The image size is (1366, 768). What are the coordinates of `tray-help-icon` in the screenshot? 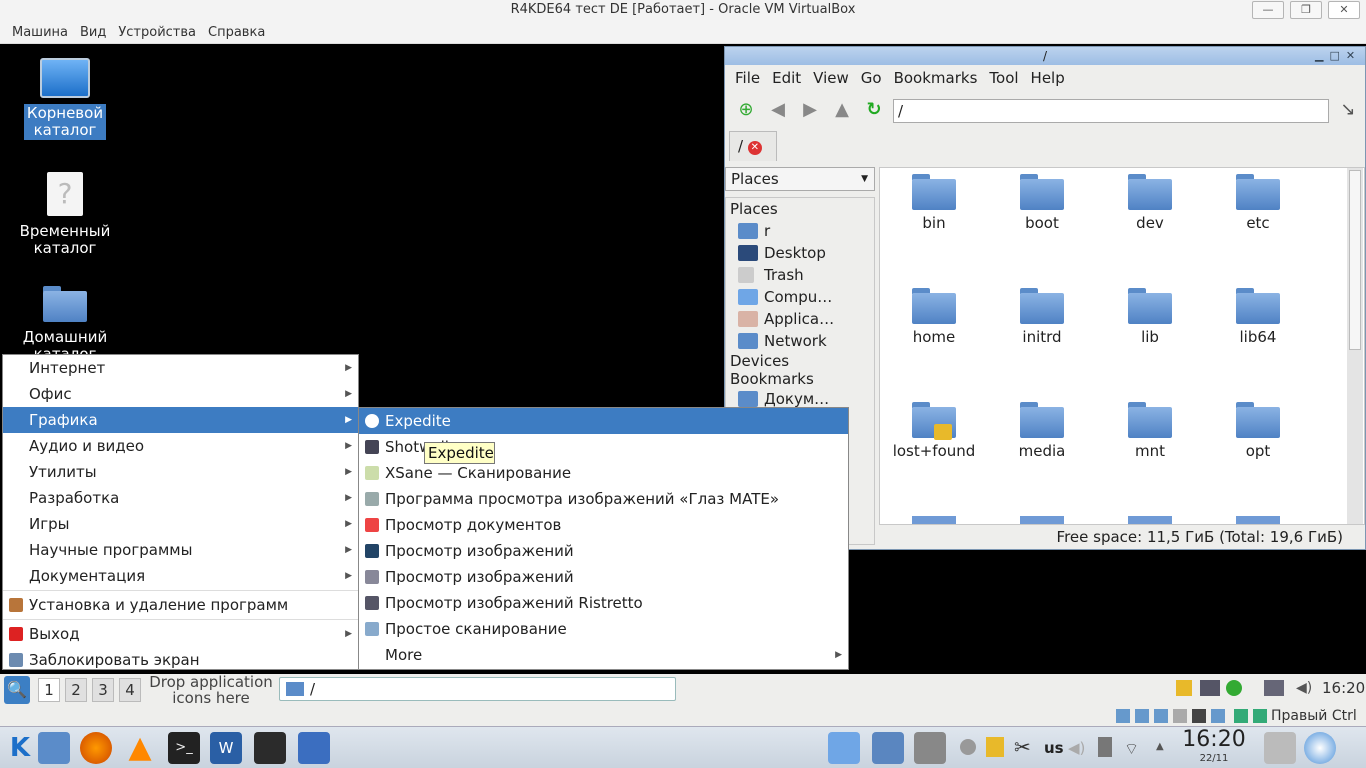 It's located at (968, 747).